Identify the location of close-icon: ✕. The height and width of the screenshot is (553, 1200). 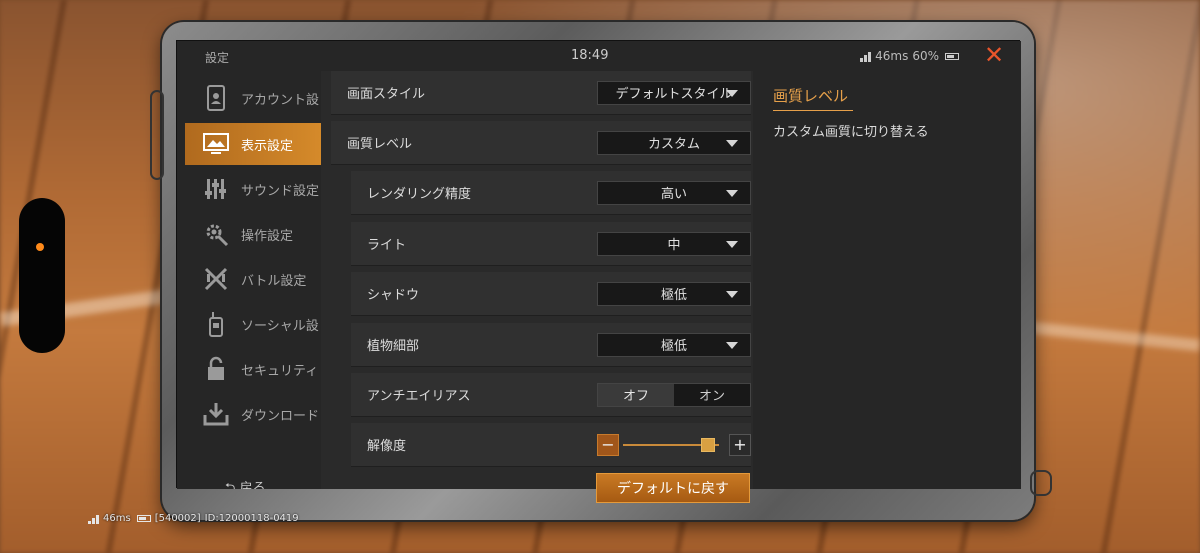
(994, 55).